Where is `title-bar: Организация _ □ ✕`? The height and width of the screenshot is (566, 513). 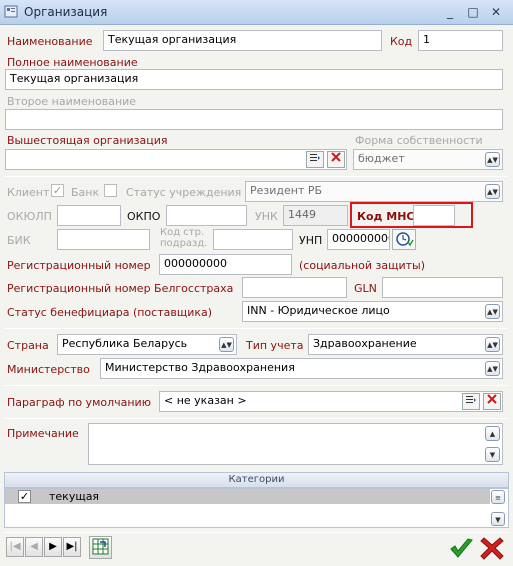
title-bar: Организация _ □ ✕ is located at coordinates (256, 12).